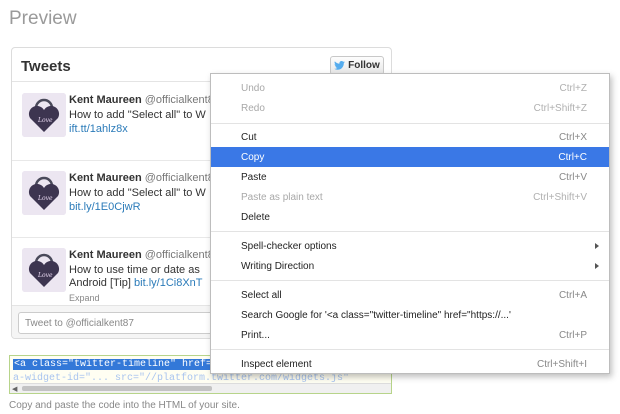 The height and width of the screenshot is (414, 620). Describe the element at coordinates (100, 283) in the screenshot. I see `tweet-text-prefix: Android [Tip]` at that location.